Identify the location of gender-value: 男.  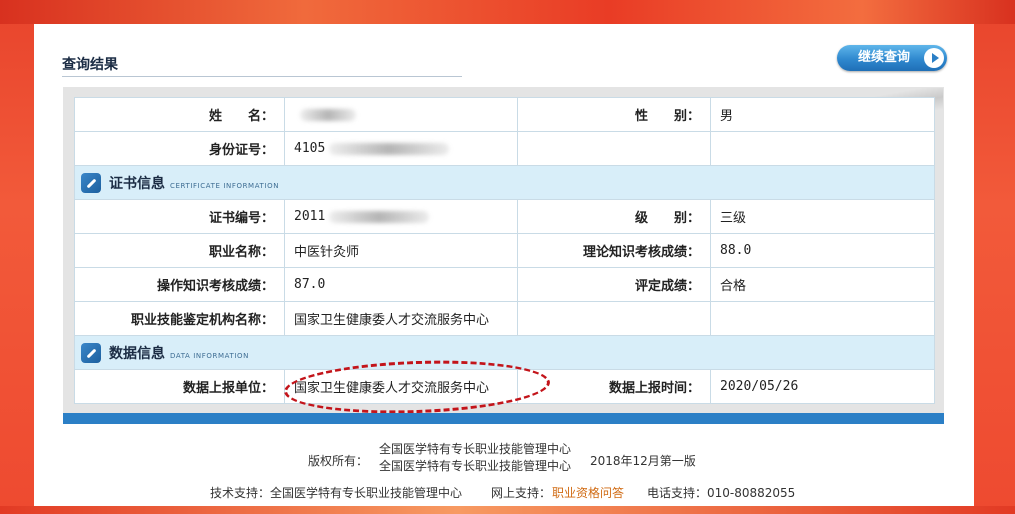
(822, 114).